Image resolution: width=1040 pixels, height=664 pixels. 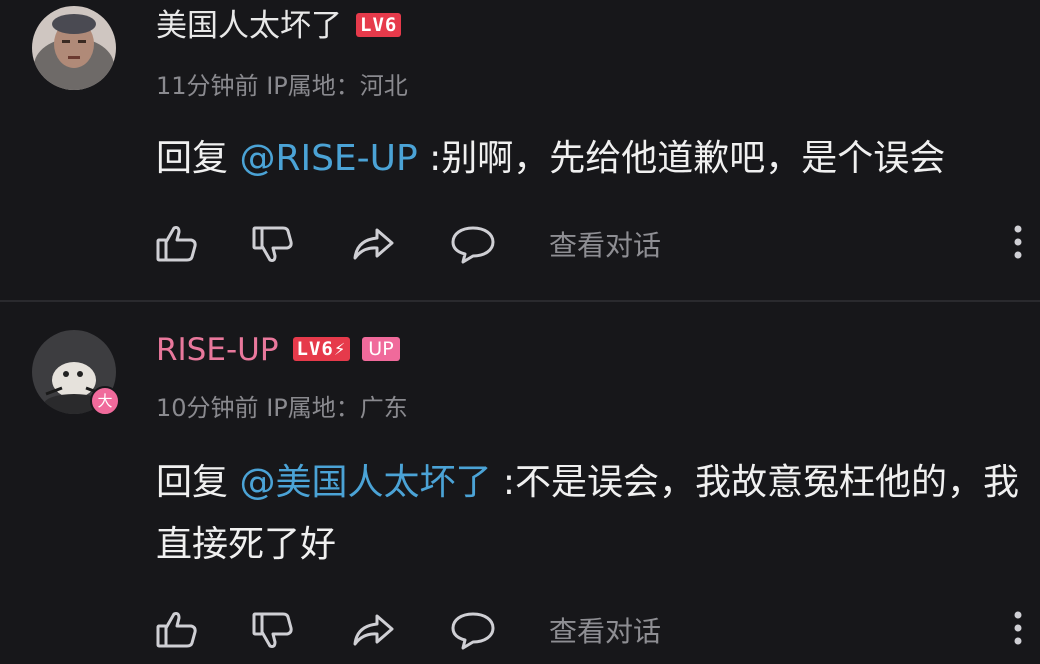 What do you see at coordinates (105, 401) in the screenshot?
I see `avatar-level-badge: 大` at bounding box center [105, 401].